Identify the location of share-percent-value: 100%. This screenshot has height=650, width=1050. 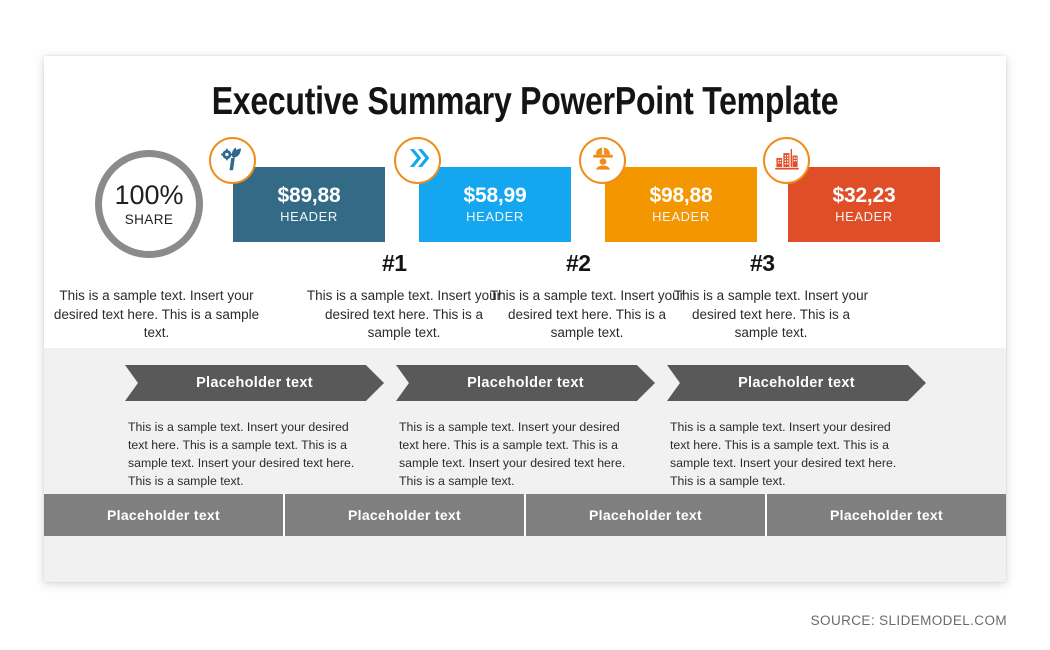
(149, 194).